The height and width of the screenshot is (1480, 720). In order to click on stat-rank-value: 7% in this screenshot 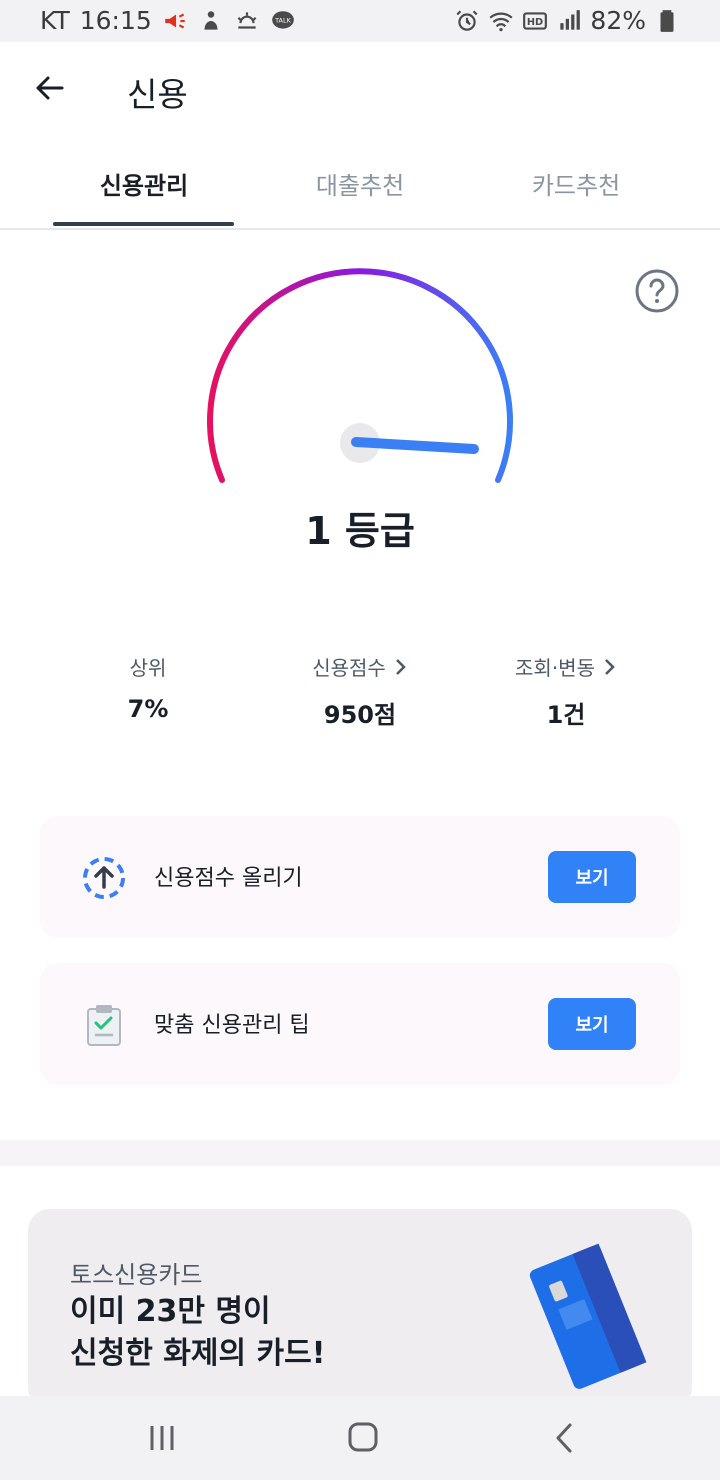, I will do `click(148, 709)`.